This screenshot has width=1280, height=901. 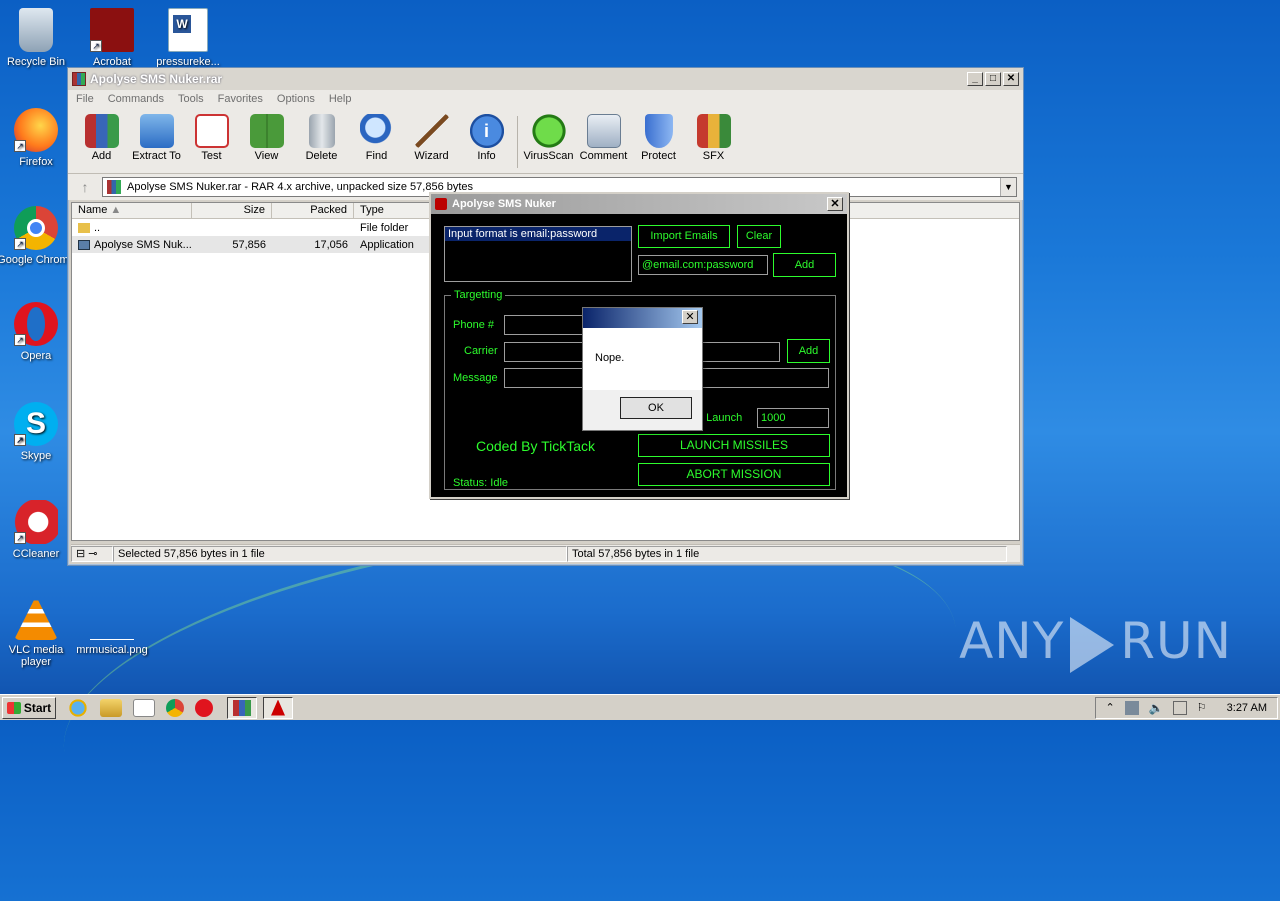 I want to click on file-explorer-icon, so click(x=111, y=707).